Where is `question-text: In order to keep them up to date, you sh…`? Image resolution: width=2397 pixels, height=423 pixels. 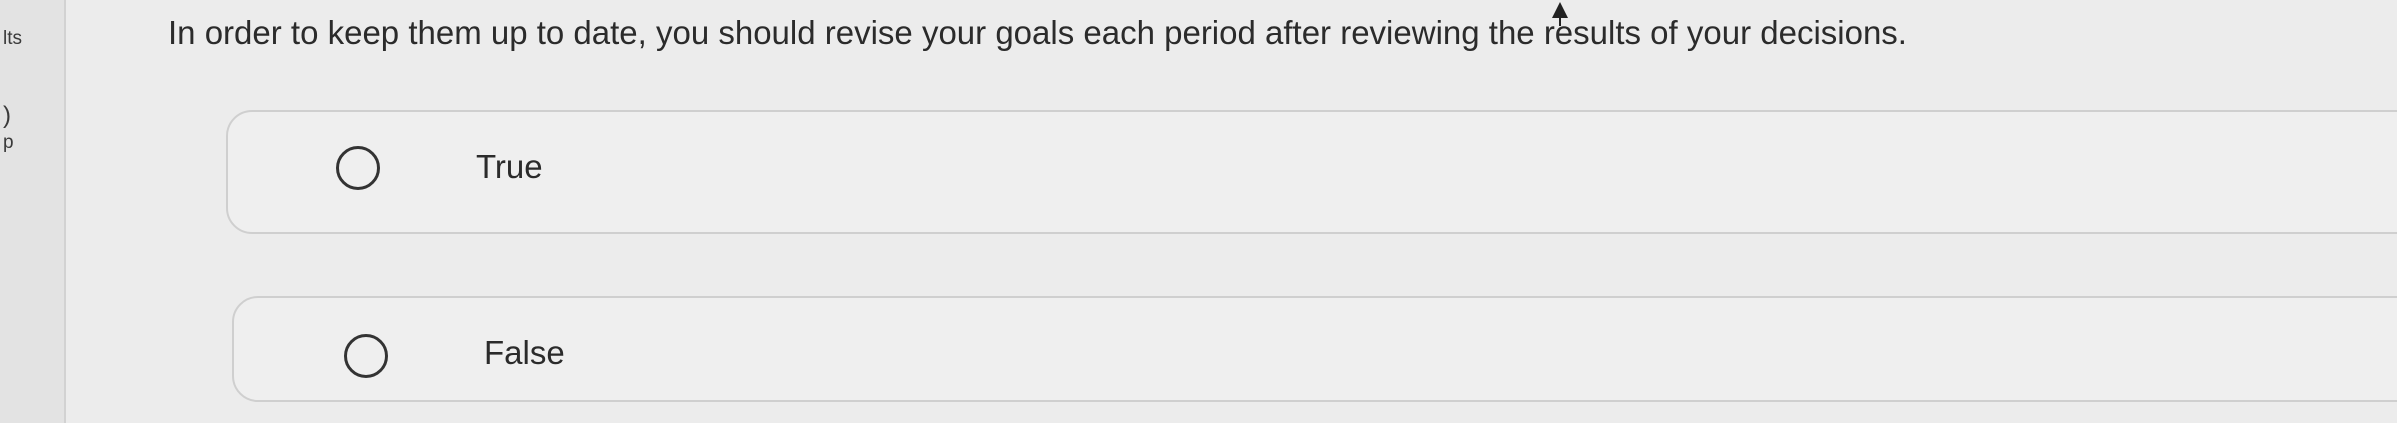
question-text: In order to keep them up to date, you sh… is located at coordinates (1037, 32).